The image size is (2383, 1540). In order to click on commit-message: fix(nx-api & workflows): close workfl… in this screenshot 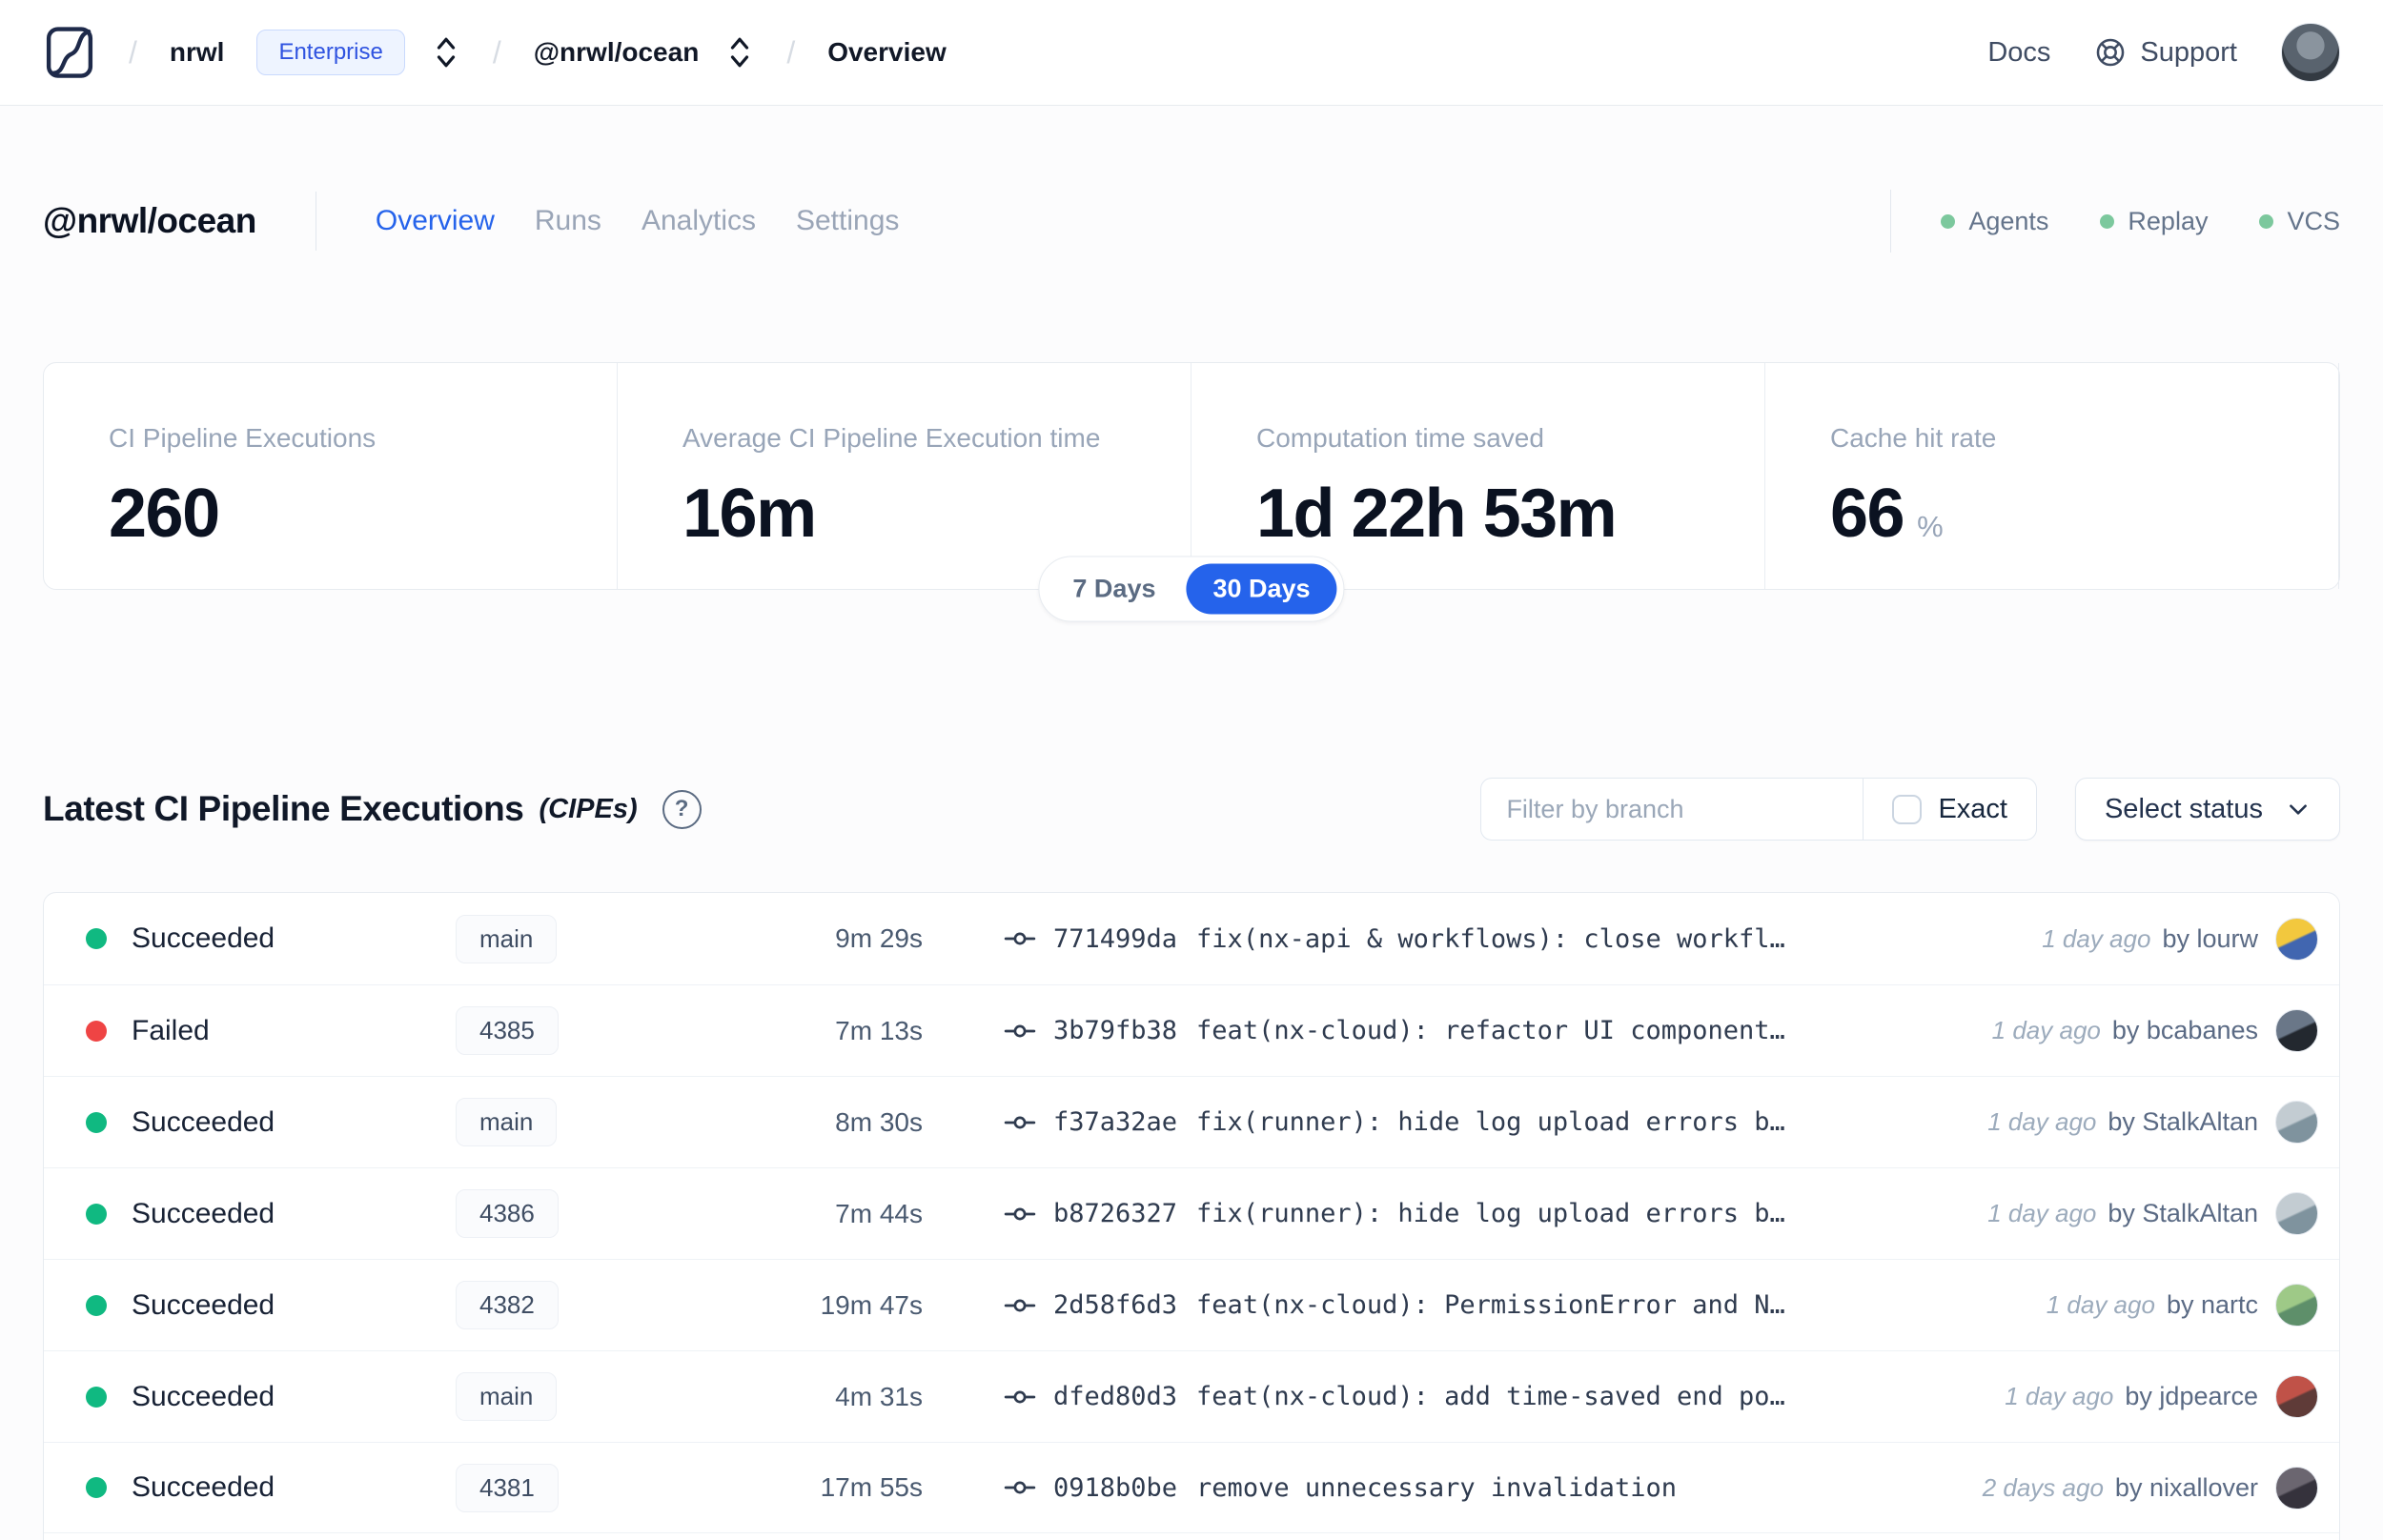, I will do `click(1490, 938)`.